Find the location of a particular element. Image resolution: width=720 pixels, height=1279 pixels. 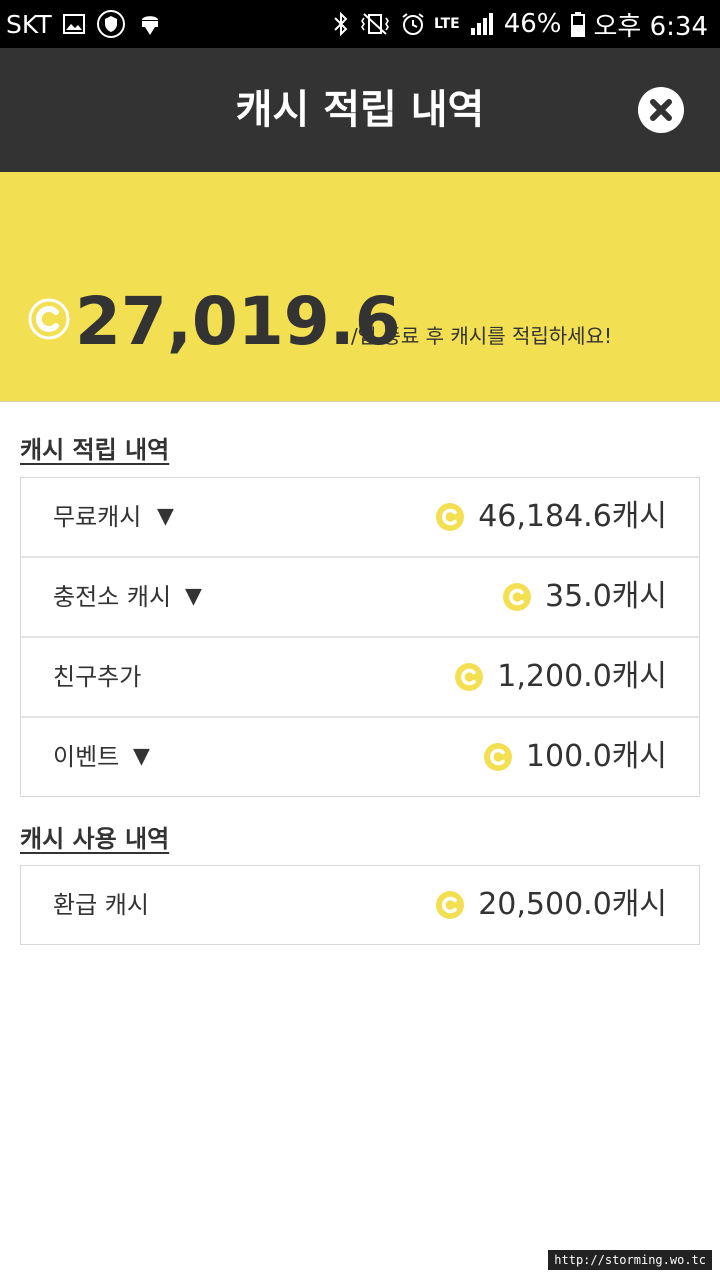

row-label: 충전소 캐시 is located at coordinates (112, 597).